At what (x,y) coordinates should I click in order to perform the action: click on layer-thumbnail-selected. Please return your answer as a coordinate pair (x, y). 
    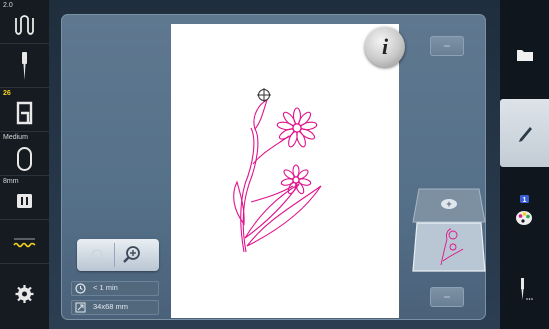
    Looking at the image, I should click on (449, 247).